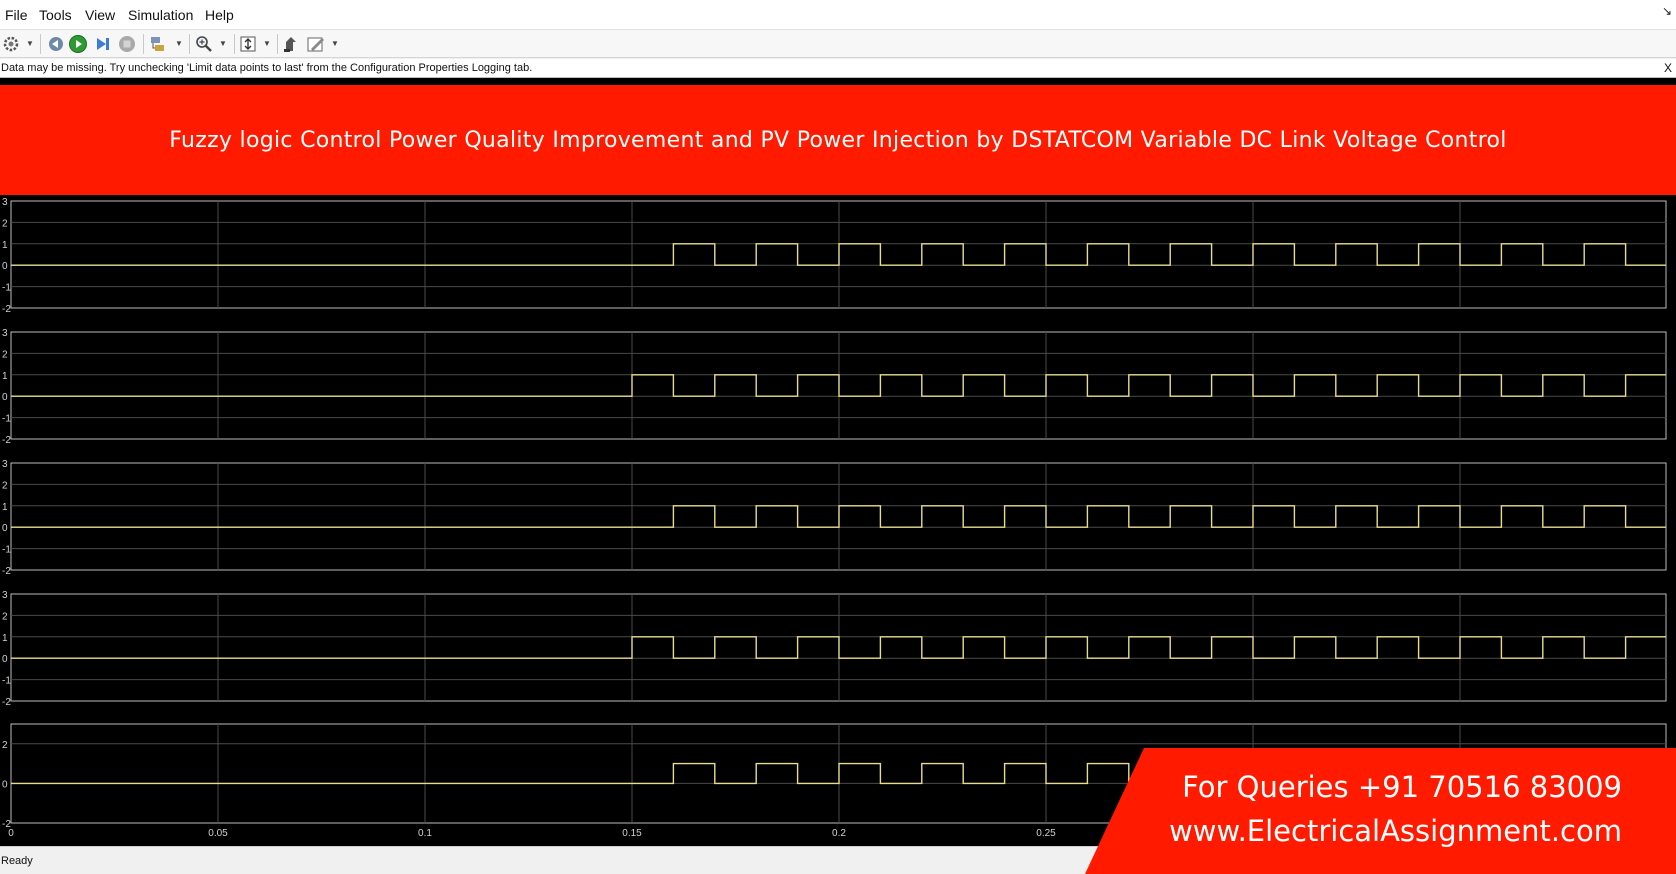  What do you see at coordinates (103, 44) in the screenshot?
I see `step-forward-icon` at bounding box center [103, 44].